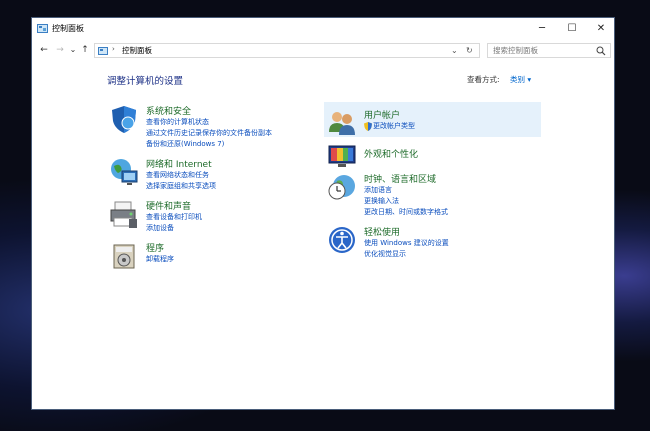 The width and height of the screenshot is (650, 431). Describe the element at coordinates (368, 126) in the screenshot. I see `uac-shield-icon` at that location.